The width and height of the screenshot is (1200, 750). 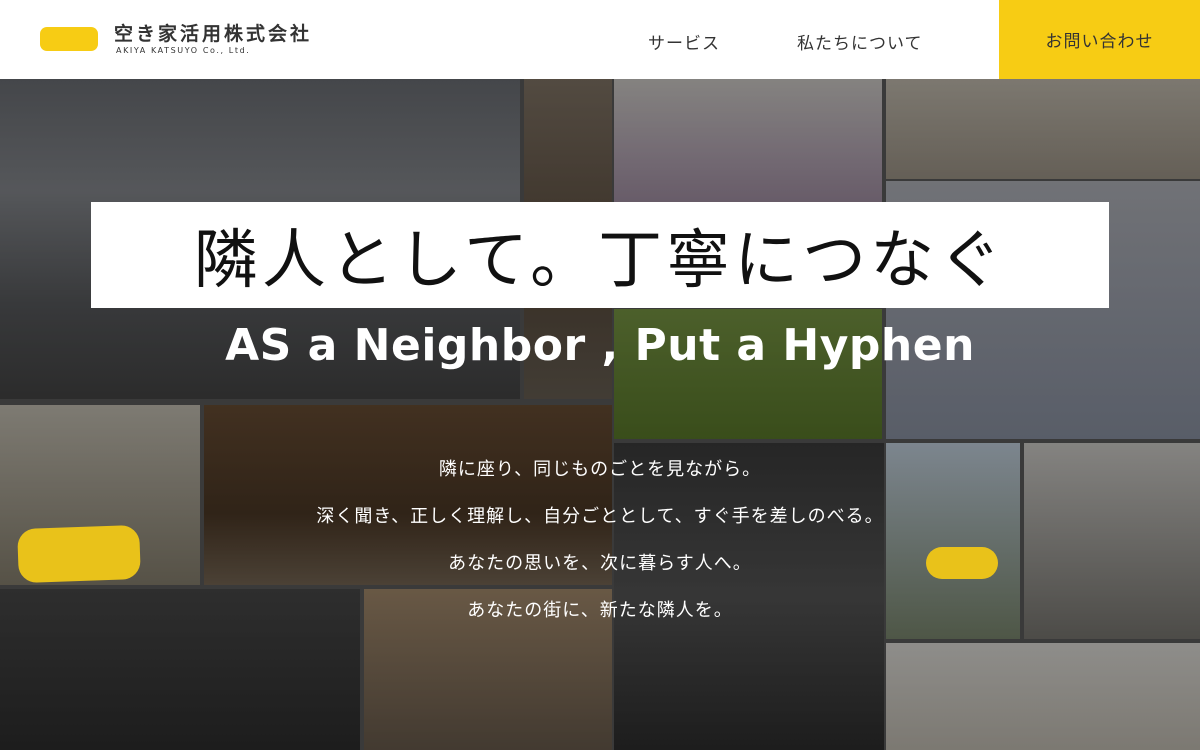 I want to click on headline-box: 隣人として。丁寧につなぐ, so click(x=600, y=255).